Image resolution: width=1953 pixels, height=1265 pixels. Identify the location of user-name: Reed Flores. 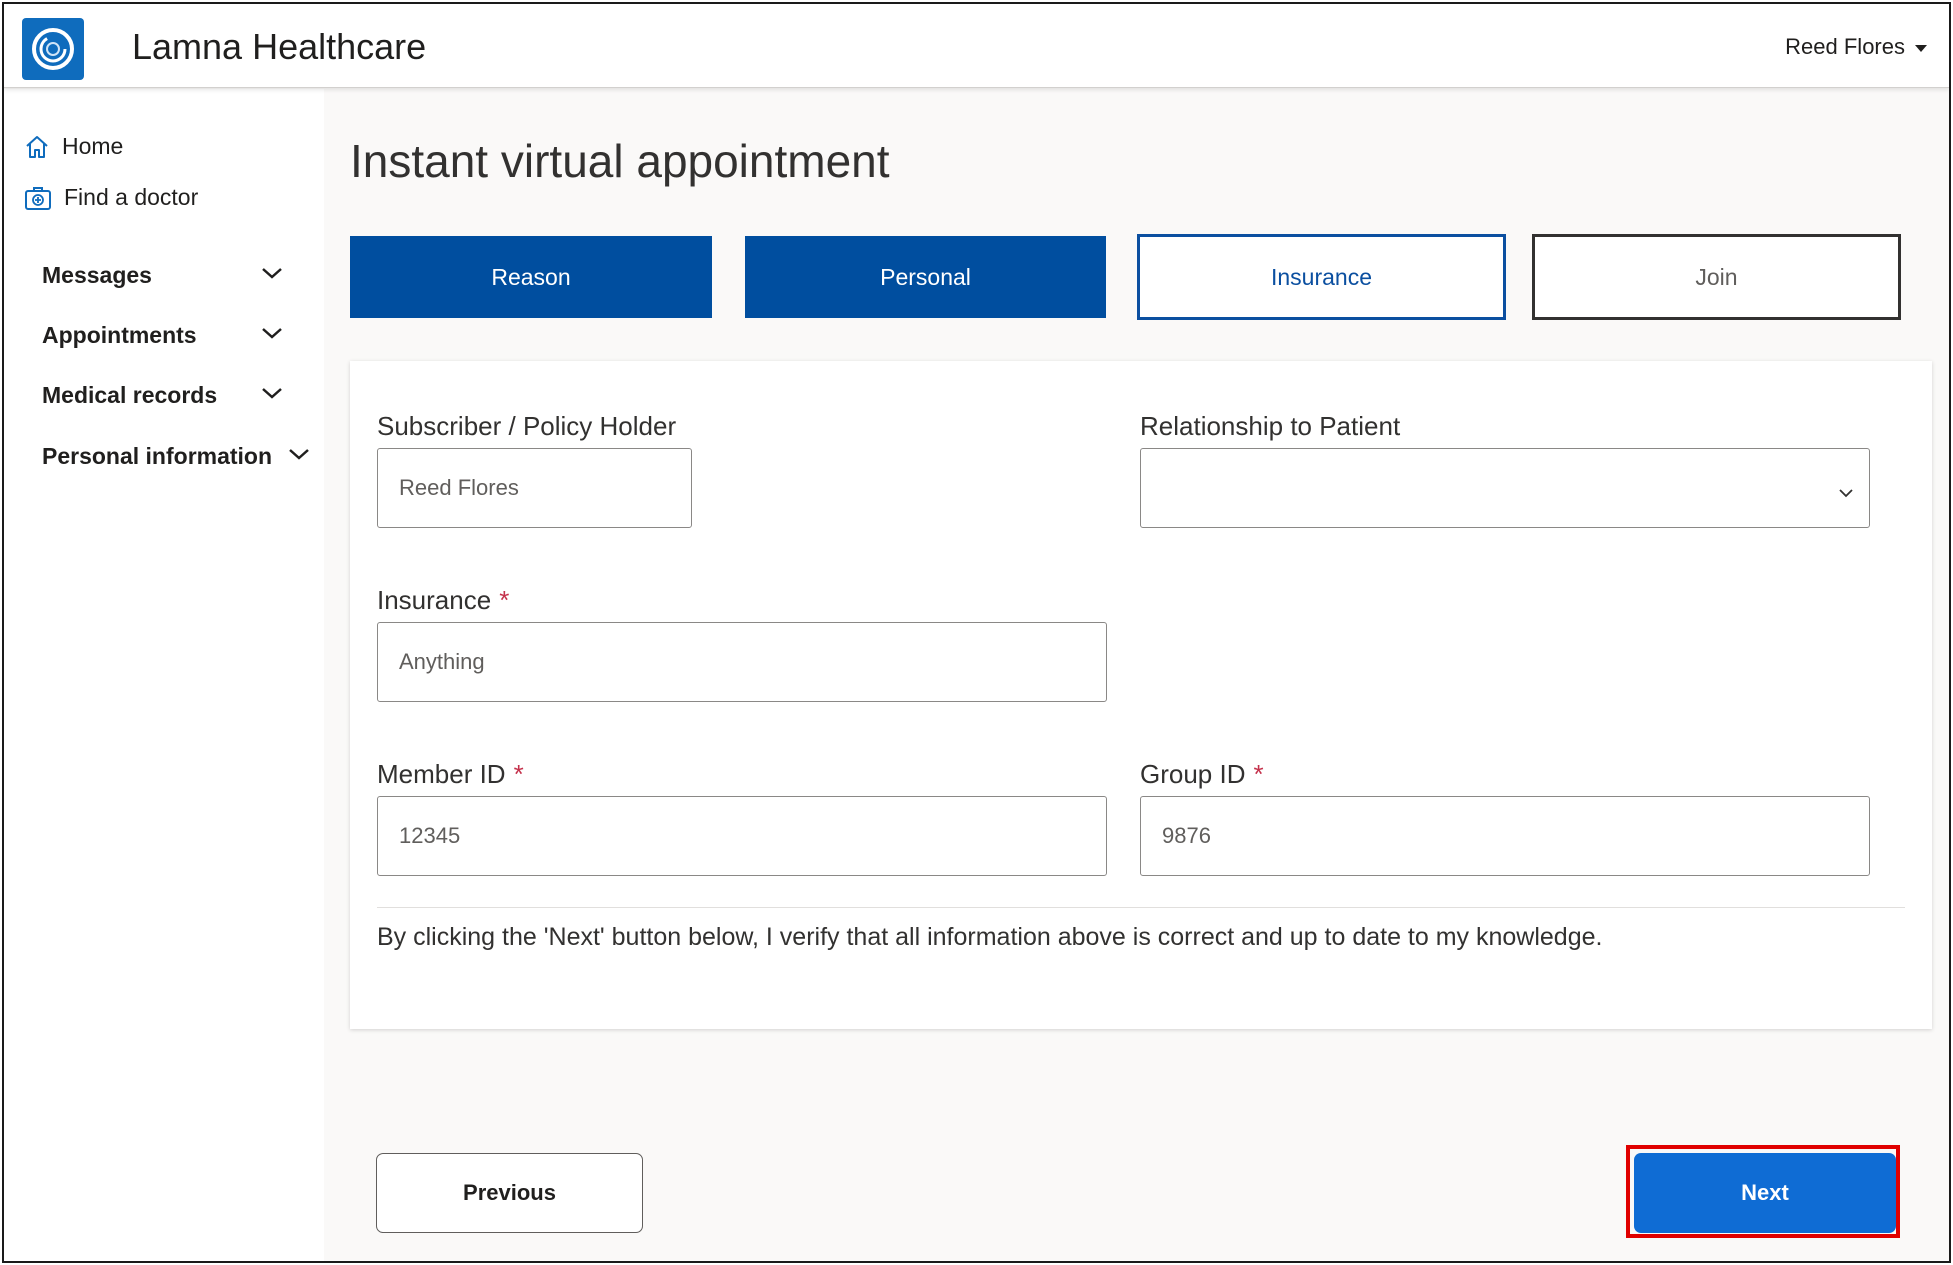
(1845, 46).